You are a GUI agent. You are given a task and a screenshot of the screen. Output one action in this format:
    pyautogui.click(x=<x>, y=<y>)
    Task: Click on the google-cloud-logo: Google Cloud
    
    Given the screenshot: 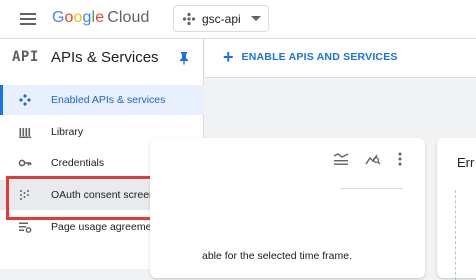 What is the action you would take?
    pyautogui.click(x=101, y=18)
    